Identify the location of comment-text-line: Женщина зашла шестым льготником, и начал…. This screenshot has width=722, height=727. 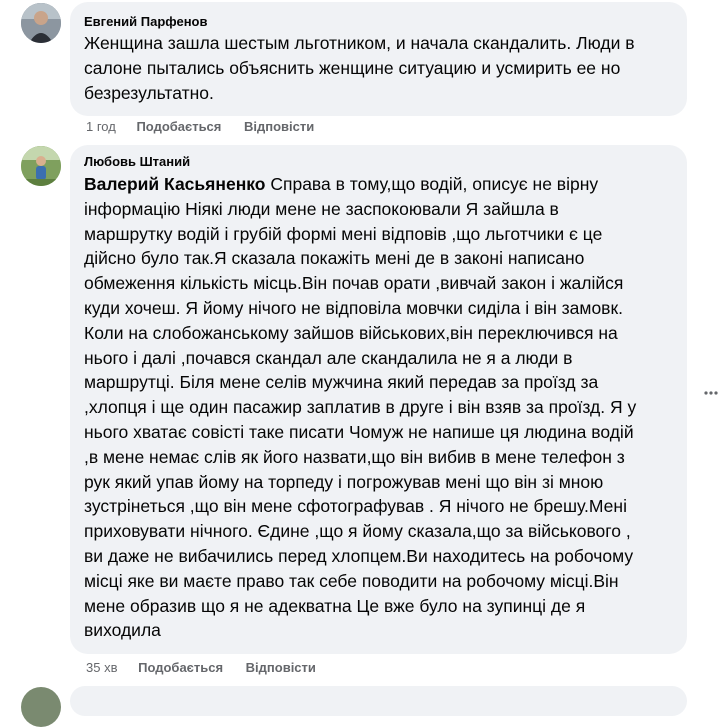
(359, 43).